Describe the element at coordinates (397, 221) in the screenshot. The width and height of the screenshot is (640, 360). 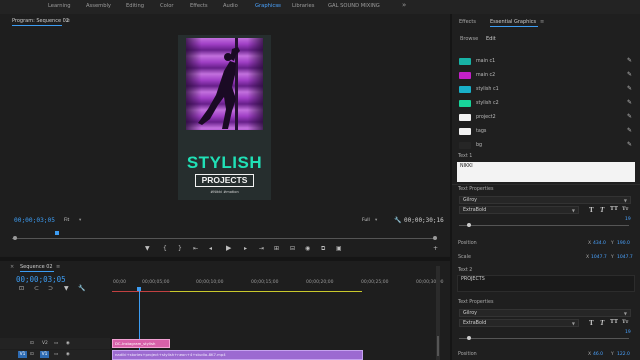
I see `wrench-icon: 🔧` at that location.